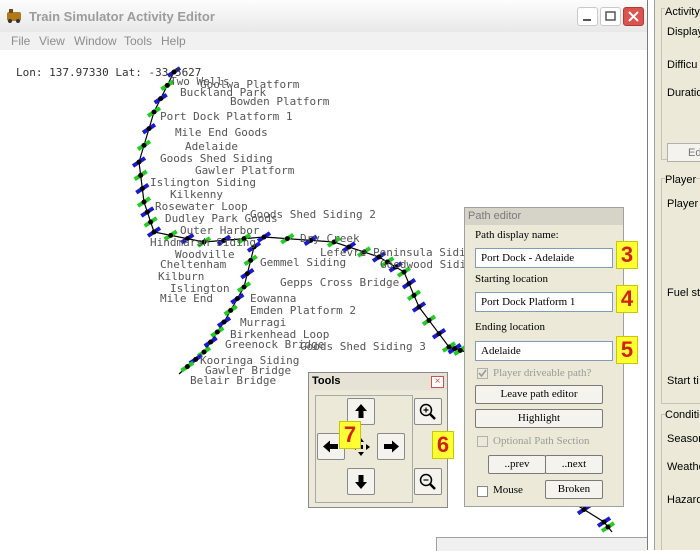  I want to click on tools-window: Tools ×, so click(378, 440).